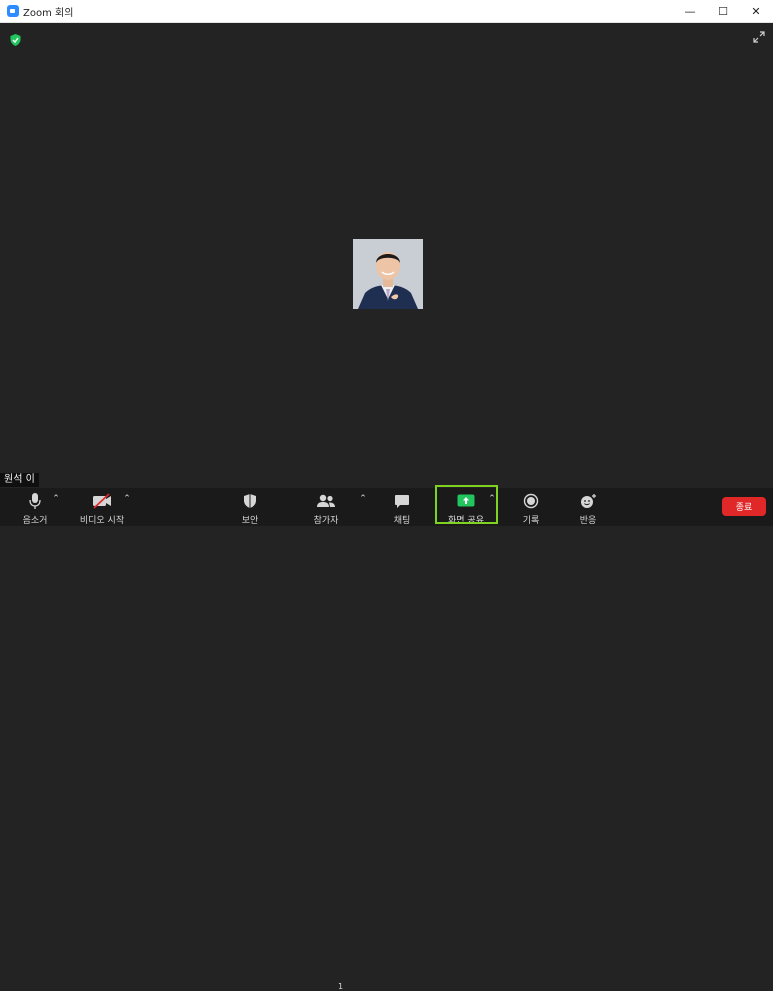  What do you see at coordinates (19, 480) in the screenshot?
I see `participant-name-label: 원석 이` at bounding box center [19, 480].